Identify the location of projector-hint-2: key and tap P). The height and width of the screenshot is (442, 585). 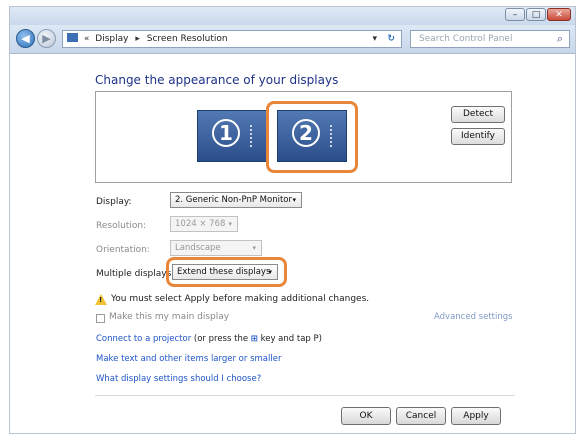
(289, 339).